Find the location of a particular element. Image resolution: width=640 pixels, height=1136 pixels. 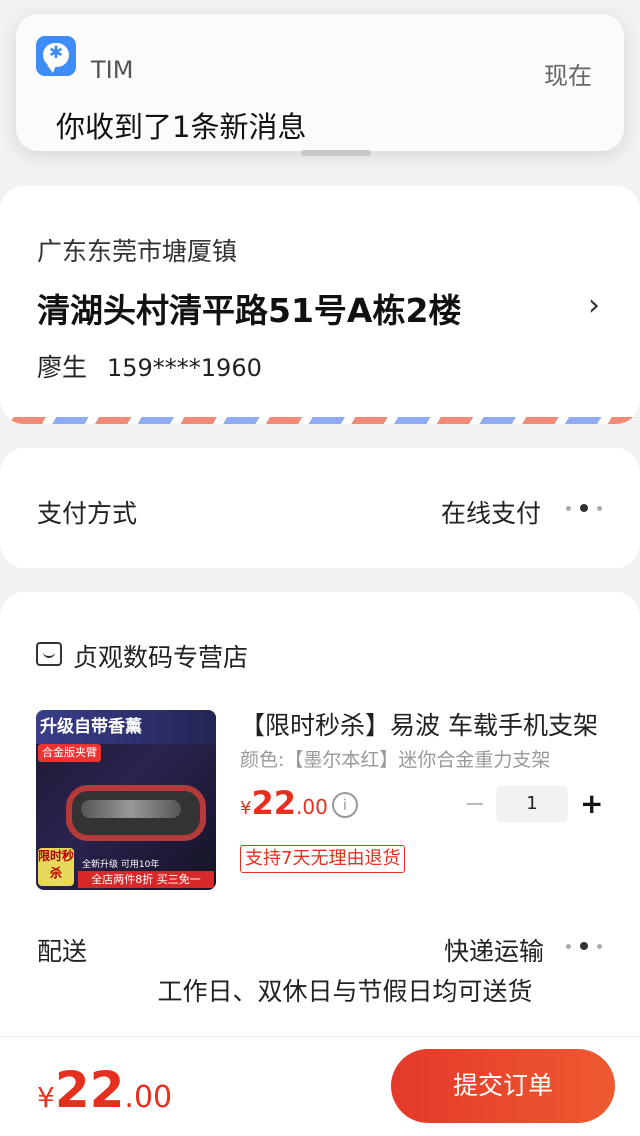

thumb-promo-text: 全新升级 可用10年 is located at coordinates (121, 865).